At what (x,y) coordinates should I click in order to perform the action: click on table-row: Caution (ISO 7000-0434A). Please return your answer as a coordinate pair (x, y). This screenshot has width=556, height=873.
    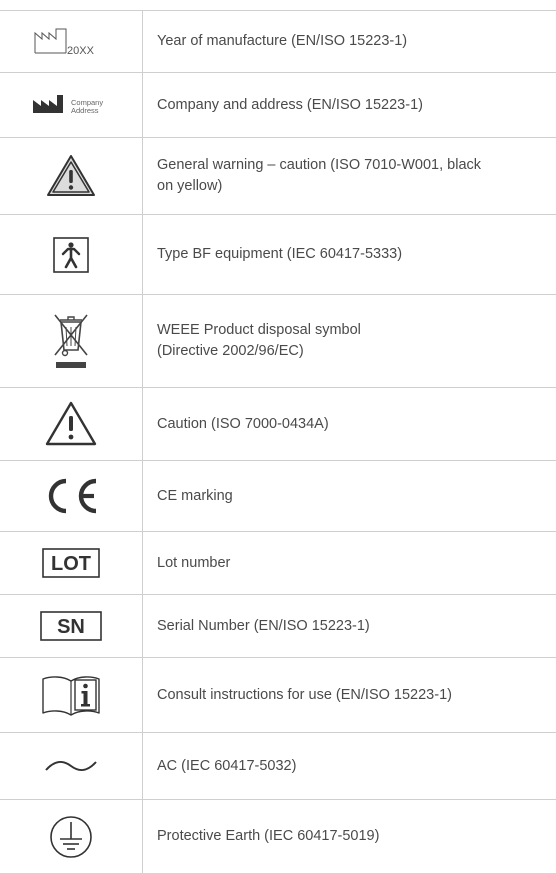
    Looking at the image, I should click on (278, 424).